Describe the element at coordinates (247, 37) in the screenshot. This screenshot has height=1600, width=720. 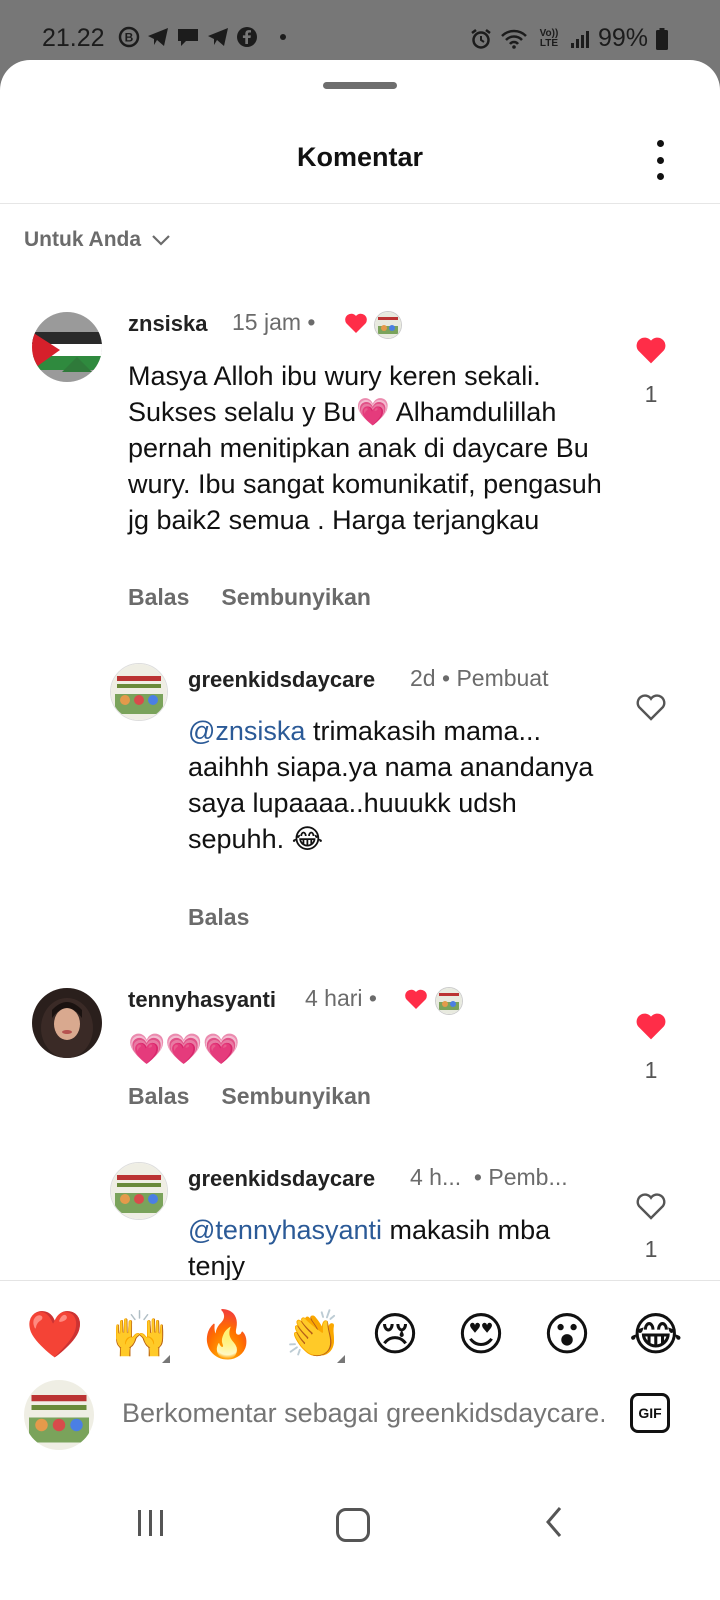
I see `facebook-icon` at that location.